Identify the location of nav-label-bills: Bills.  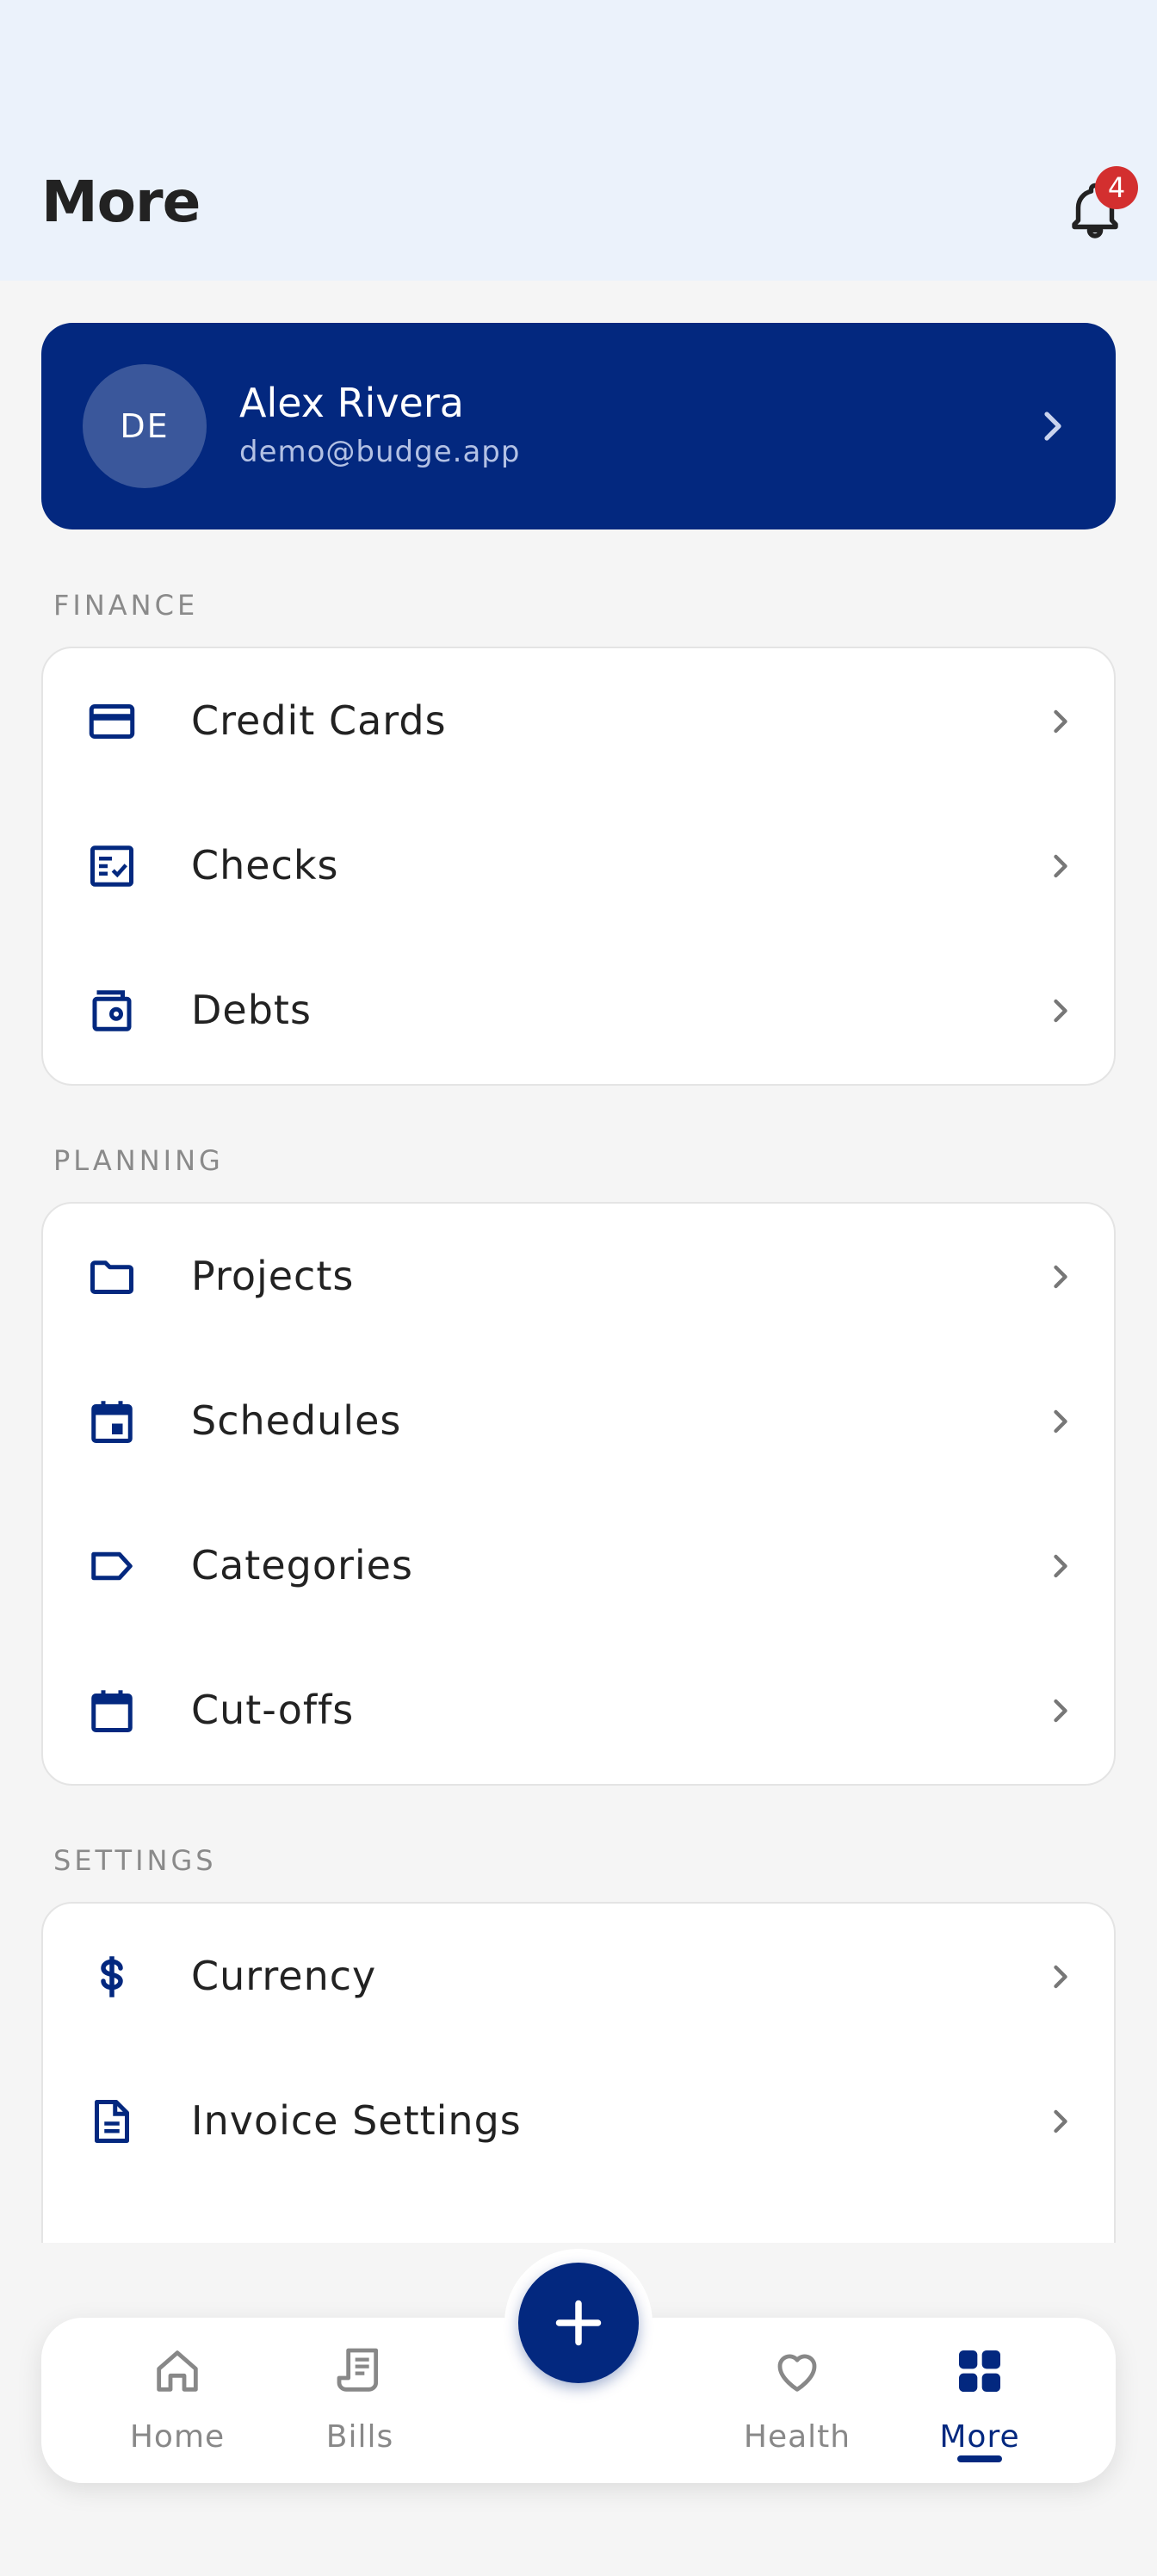
(359, 2437).